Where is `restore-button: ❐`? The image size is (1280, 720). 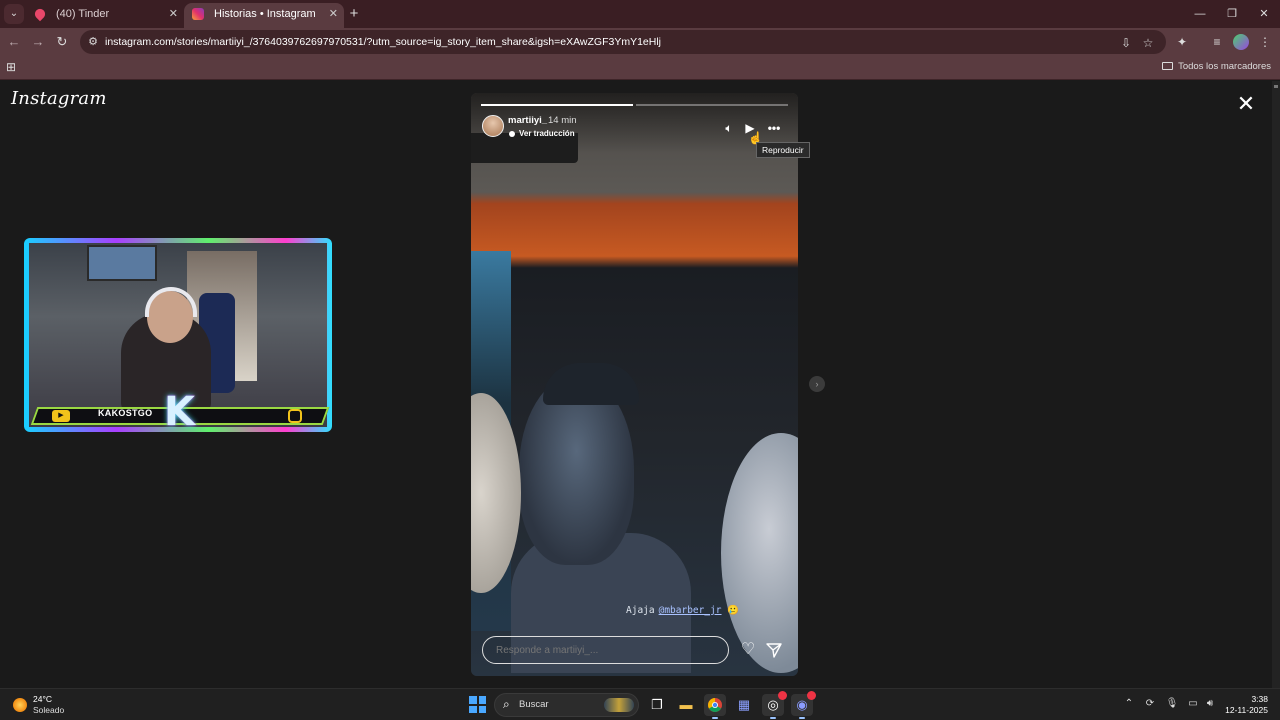
restore-button: ❐ is located at coordinates (1232, 14).